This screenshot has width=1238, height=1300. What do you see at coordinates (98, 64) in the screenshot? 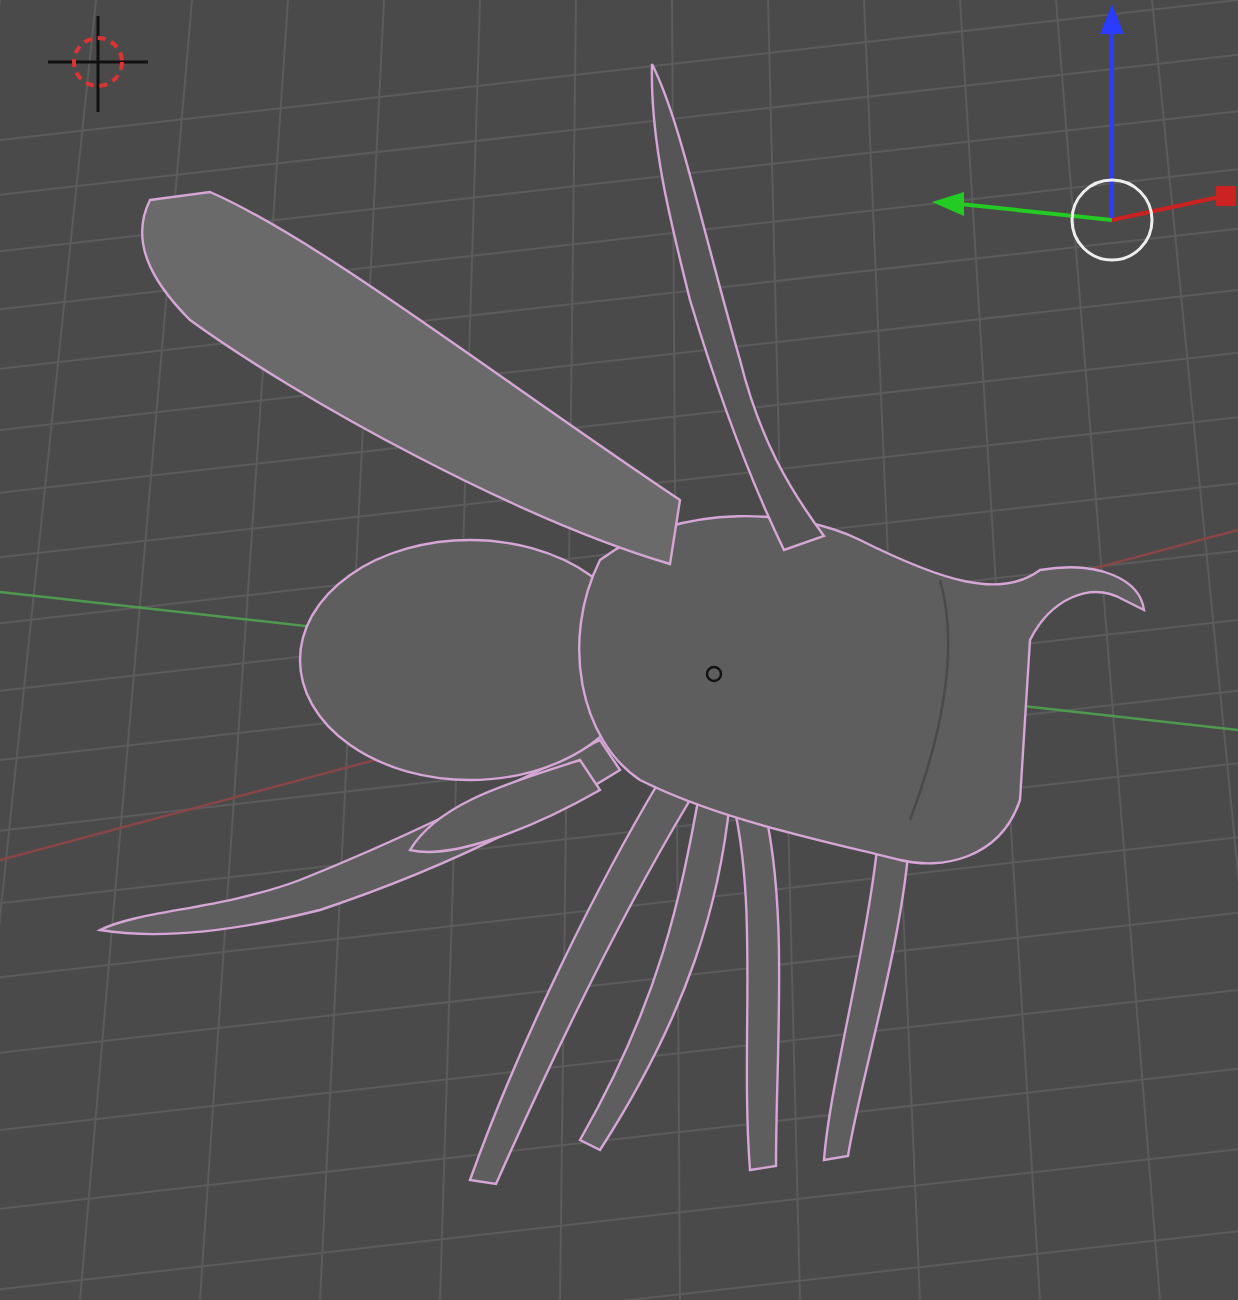
I see `3d-cursor-icon` at bounding box center [98, 64].